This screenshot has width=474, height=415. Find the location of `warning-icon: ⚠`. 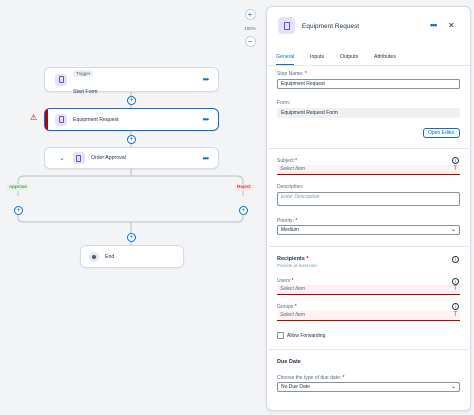

warning-icon: ⚠ is located at coordinates (34, 117).